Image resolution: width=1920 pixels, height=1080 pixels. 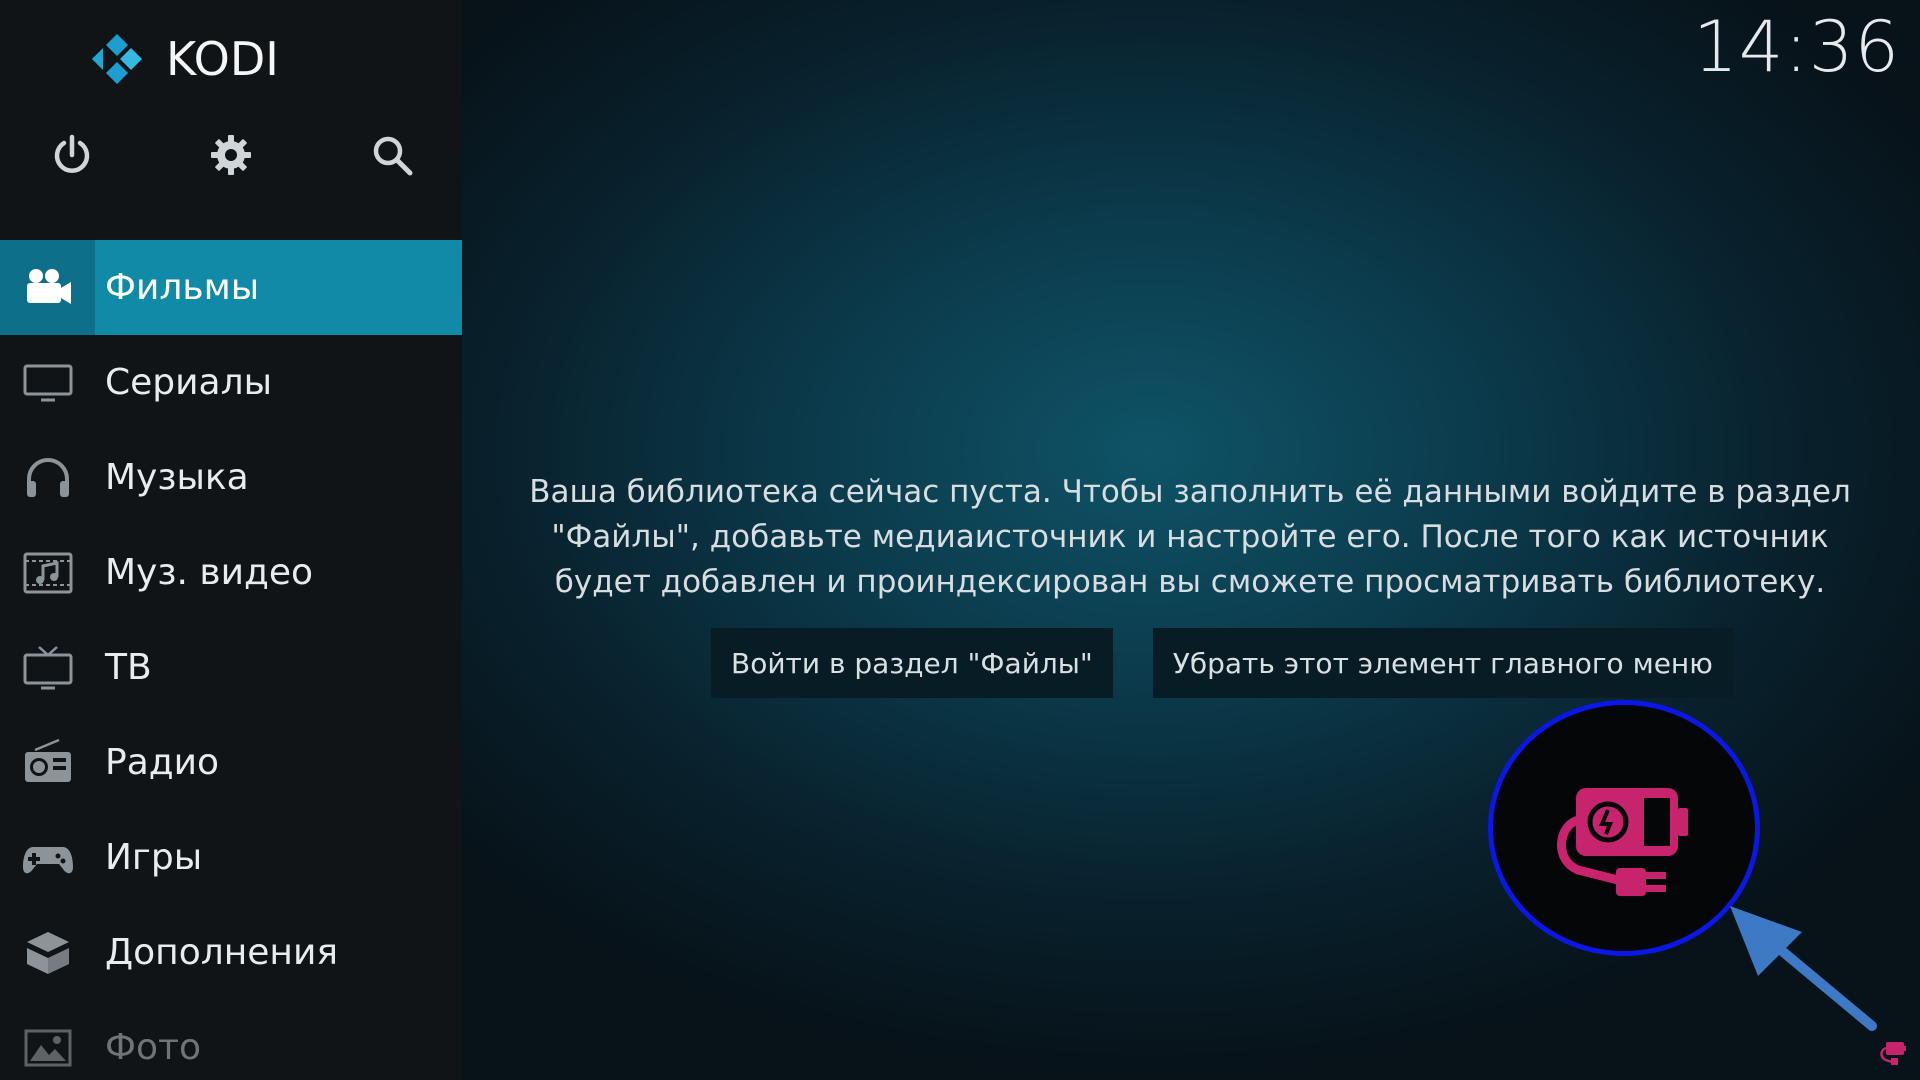 What do you see at coordinates (153, 1047) in the screenshot?
I see `sidebar-item-label: Фото` at bounding box center [153, 1047].